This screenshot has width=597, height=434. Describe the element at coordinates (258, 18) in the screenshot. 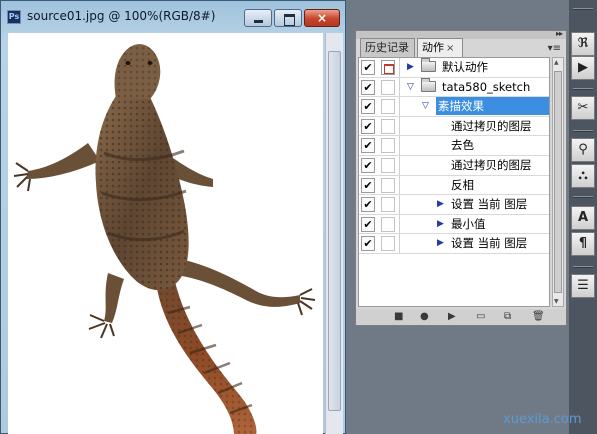

I see `minimize-button` at that location.